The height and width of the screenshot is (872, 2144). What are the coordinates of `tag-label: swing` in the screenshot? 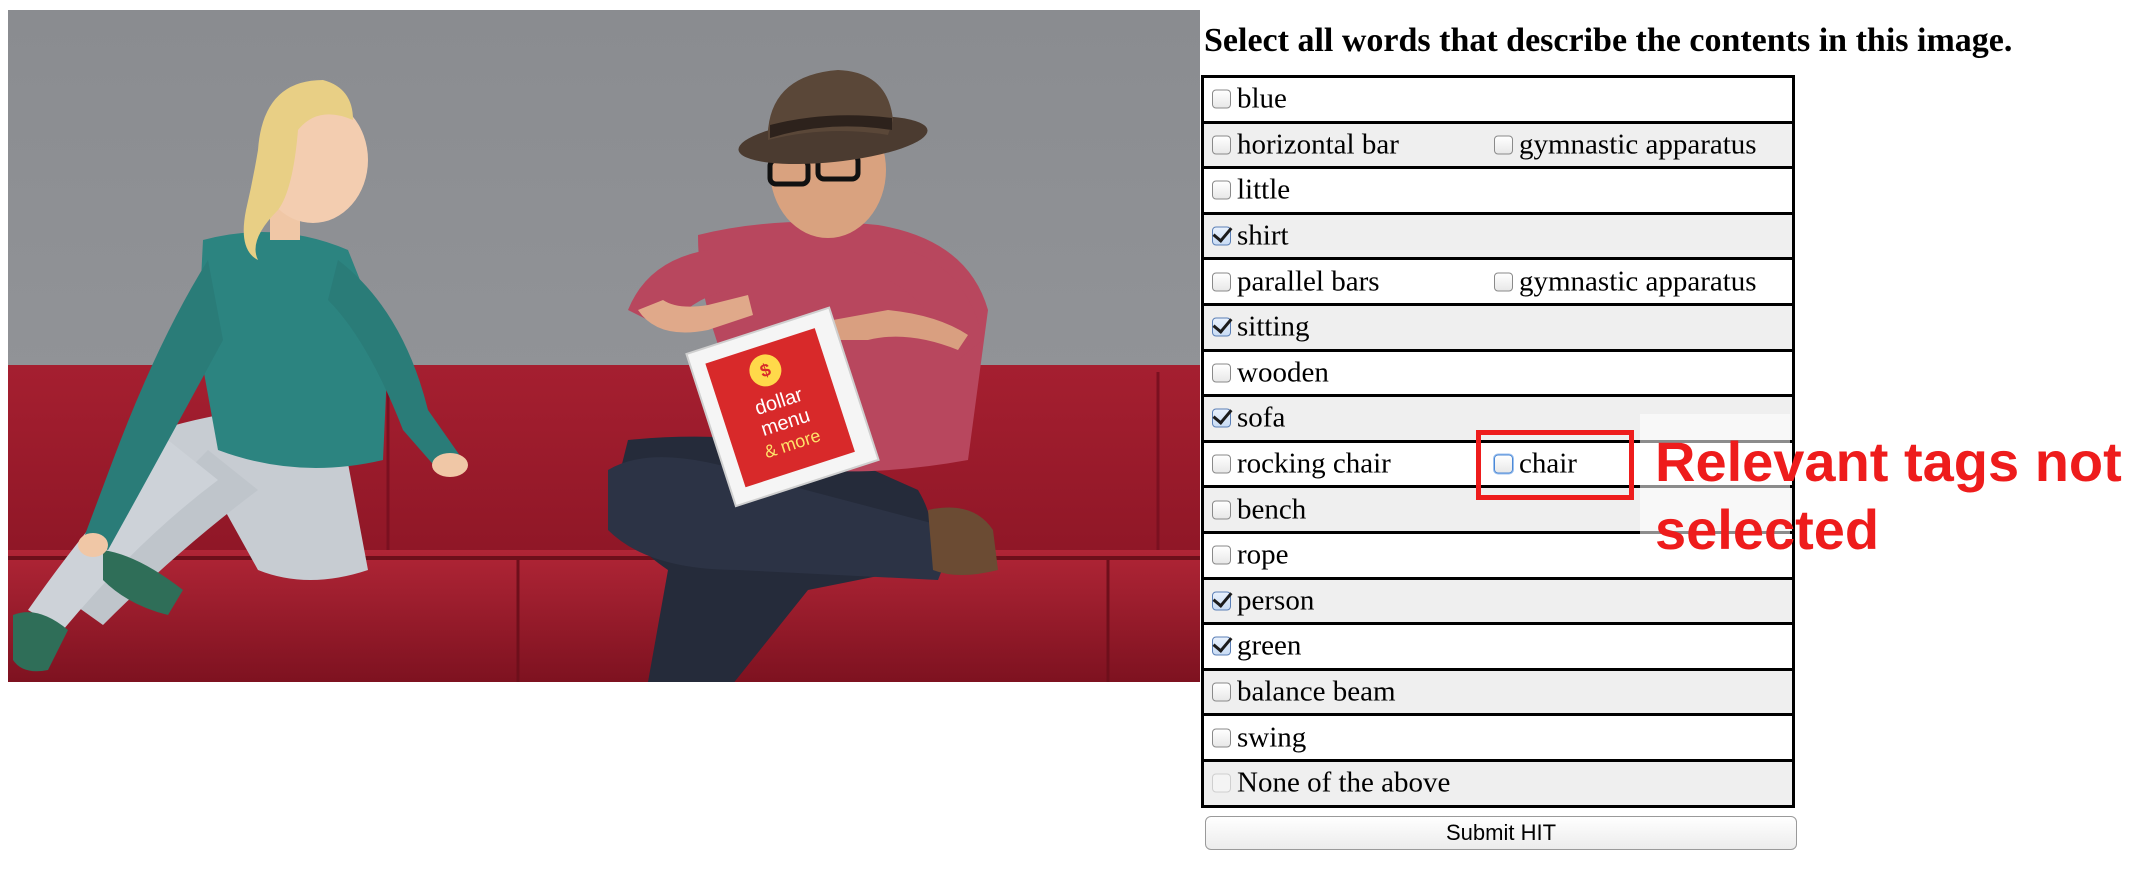 It's located at (1272, 737).